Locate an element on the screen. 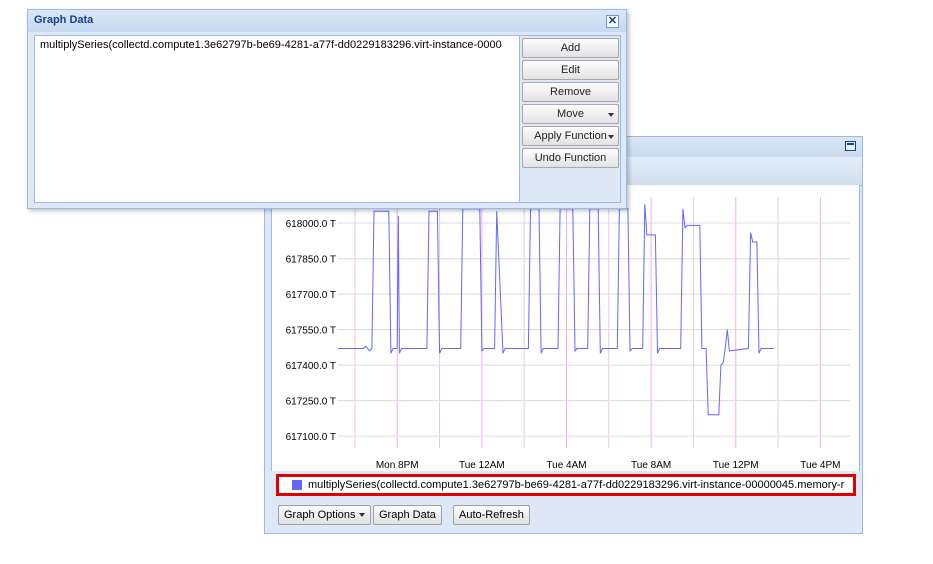 This screenshot has height=564, width=933. auto-refresh-button: Auto-Refresh is located at coordinates (491, 515).